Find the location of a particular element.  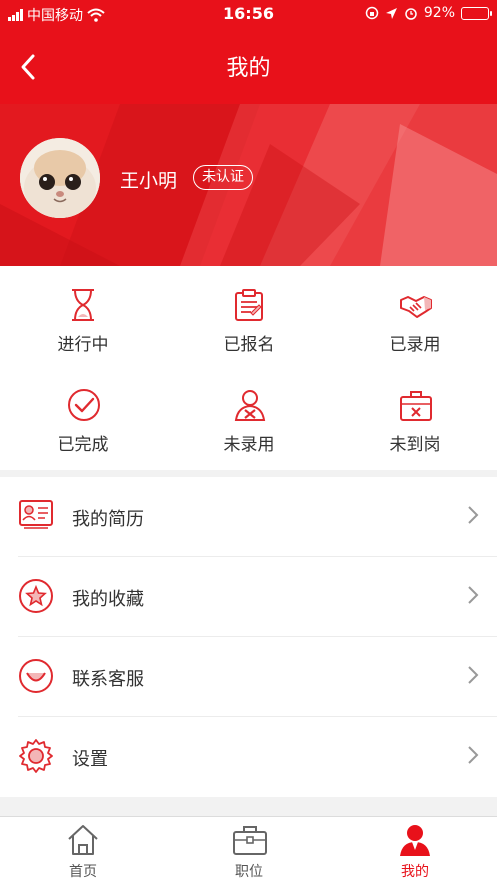

cat-avatar-image is located at coordinates (60, 178).